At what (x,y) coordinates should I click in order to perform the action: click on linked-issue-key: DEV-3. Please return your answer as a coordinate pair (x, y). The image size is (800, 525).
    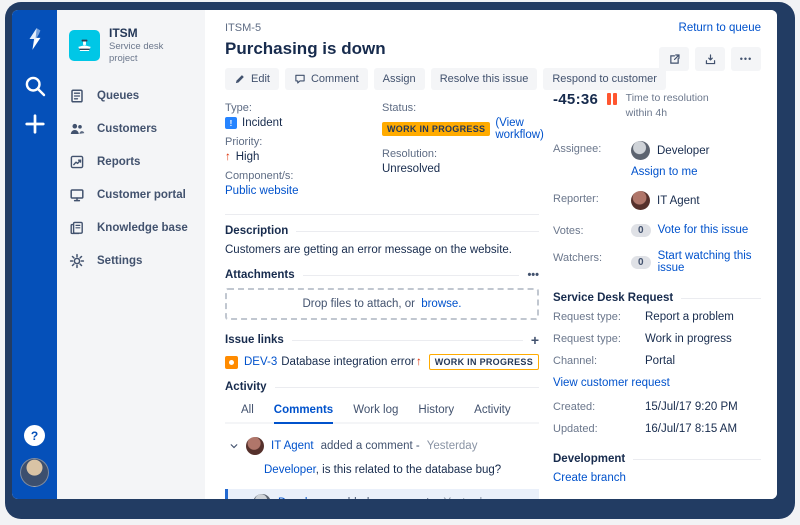
    Looking at the image, I should click on (260, 362).